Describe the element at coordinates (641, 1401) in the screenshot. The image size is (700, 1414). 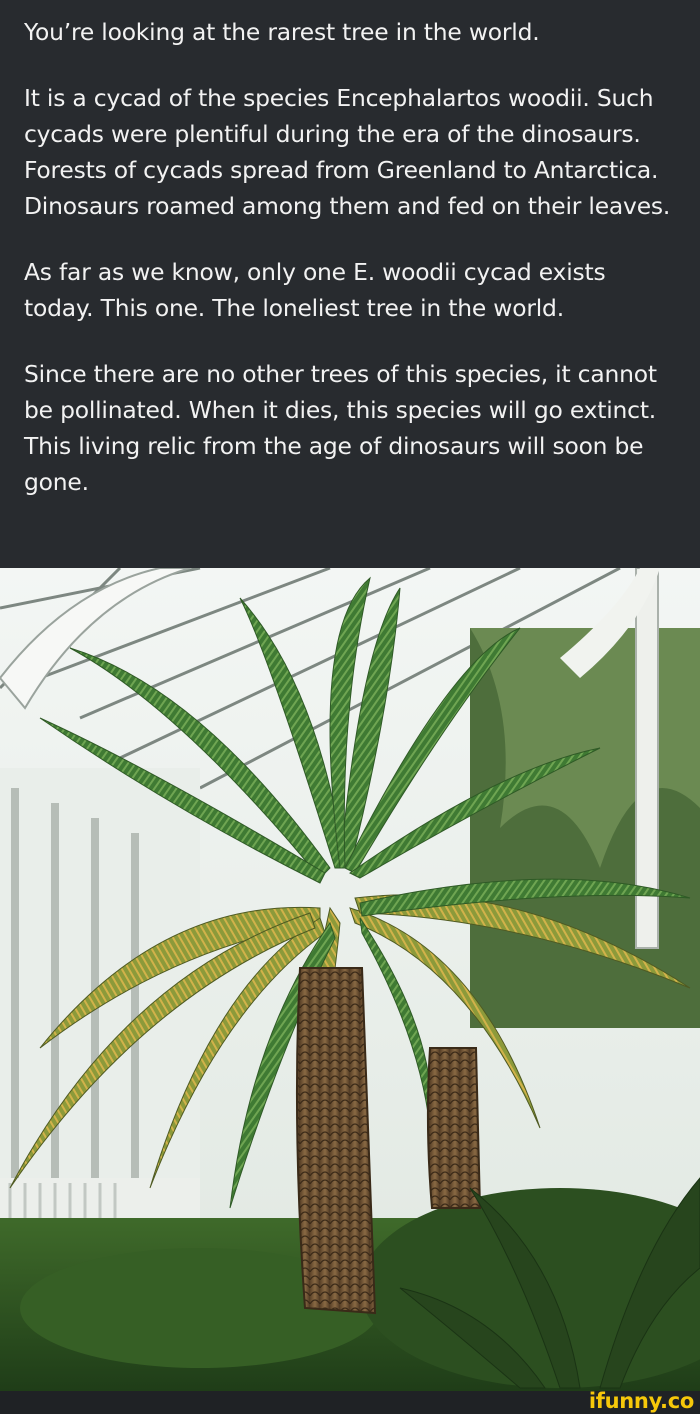
I see `ifunny-watermark: ifunny.co` at that location.